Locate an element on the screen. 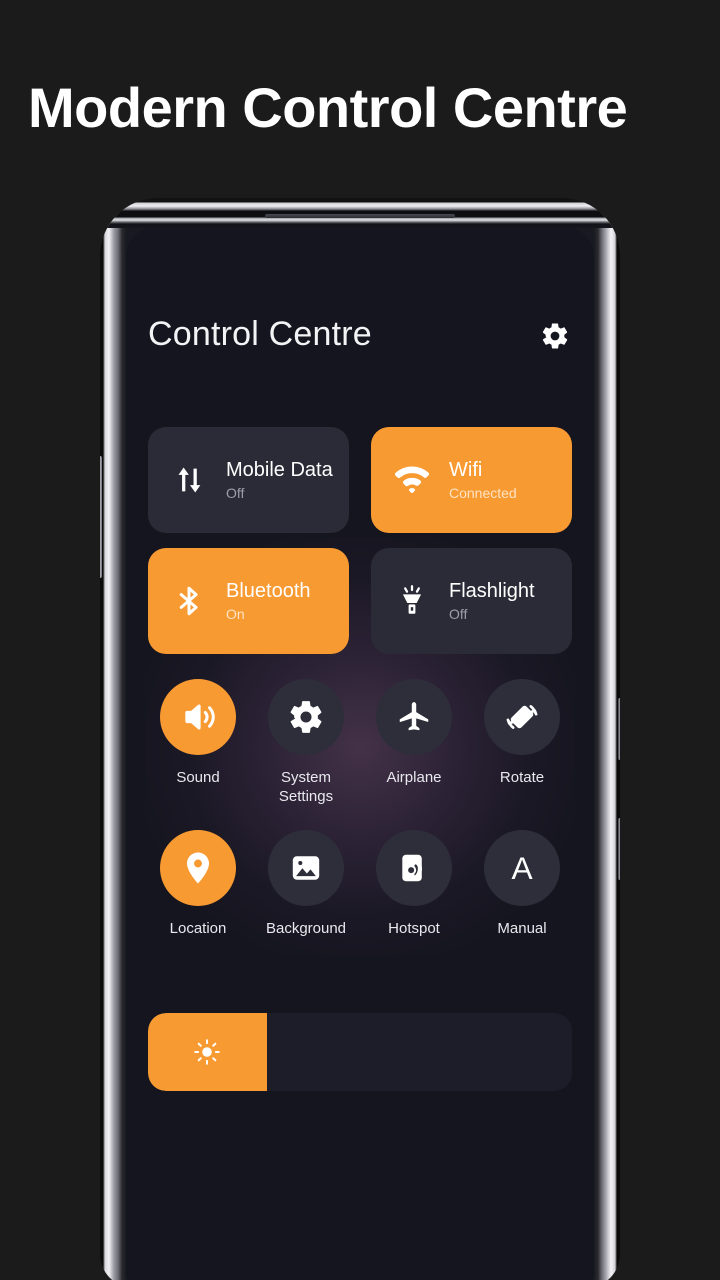 This screenshot has height=1280, width=720. quick-toggle-label: Background is located at coordinates (306, 928).